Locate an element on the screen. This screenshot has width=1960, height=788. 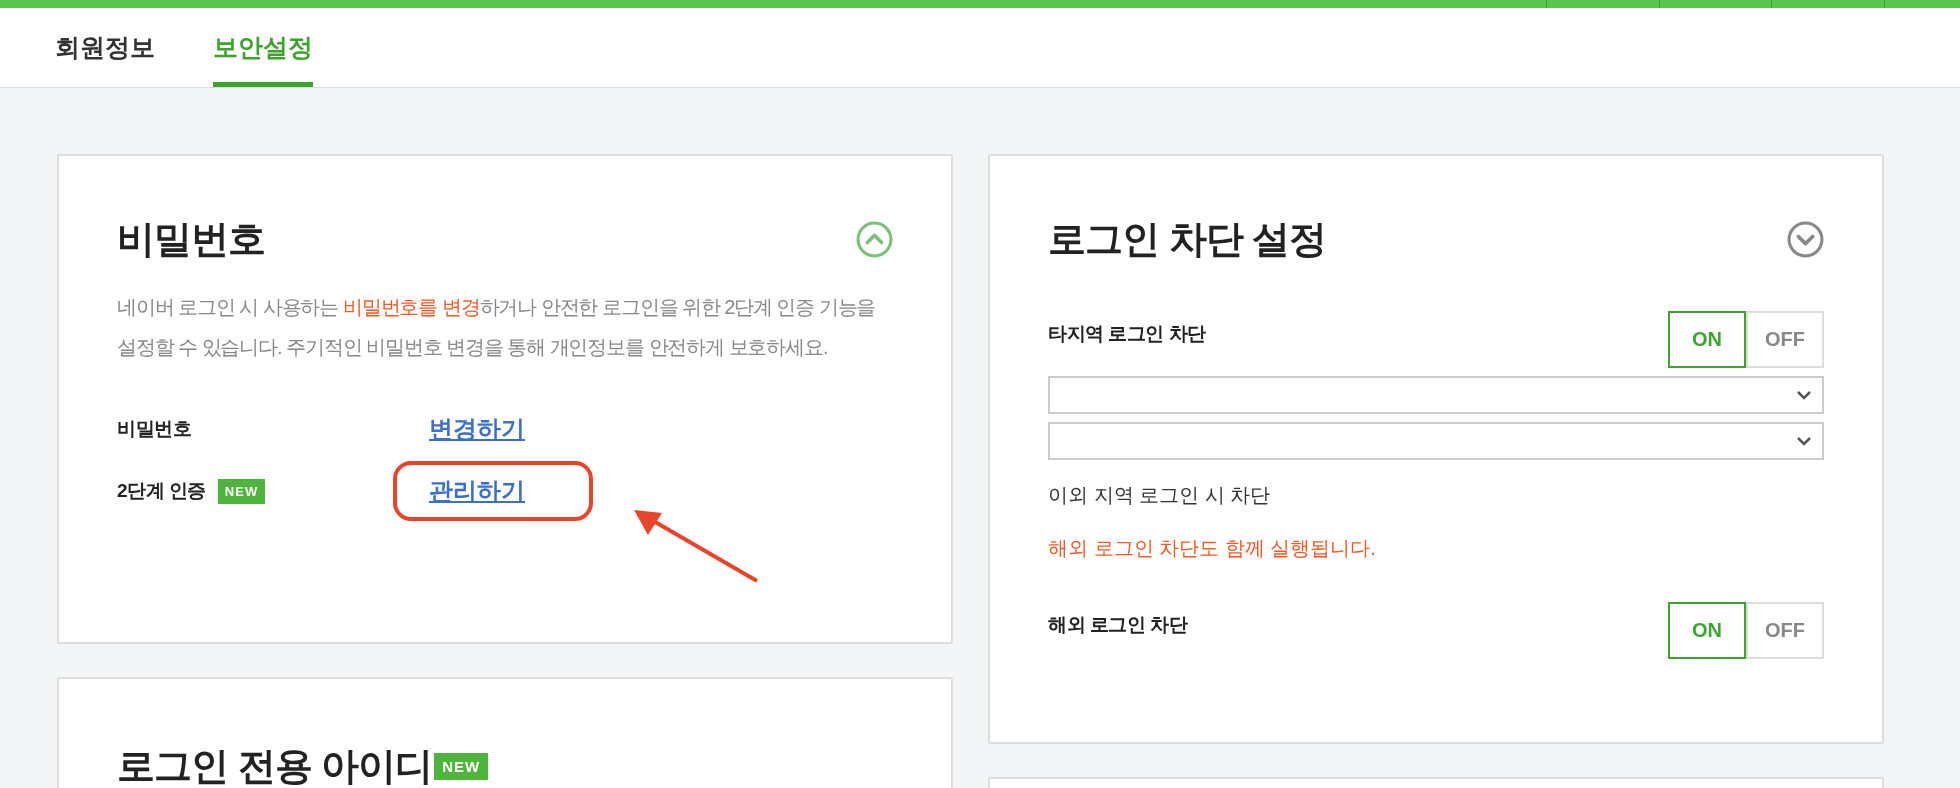
description: 네이버 로그인 시 사용하는 비밀번호를 변경하거나 안전한 로그인을 위한 2단계 인증 기능을 설정할 수 있습니다. 주기적인 비밀번호 변경을 통해 개인정보를 안전하게 보호하세요. is located at coordinates (497, 327).